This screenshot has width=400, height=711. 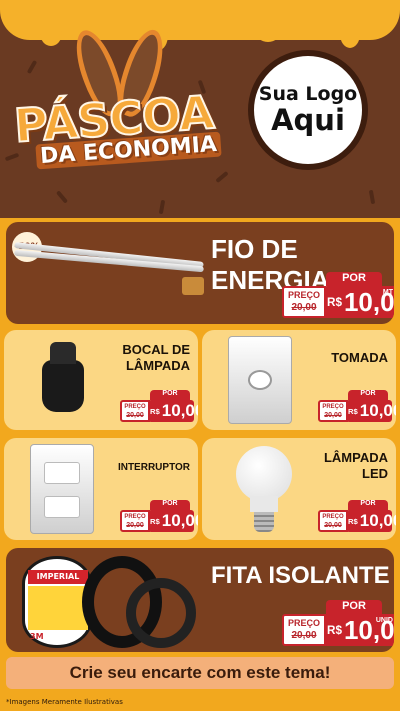 I want to click on product-name-line2: LED, so click(x=375, y=474).